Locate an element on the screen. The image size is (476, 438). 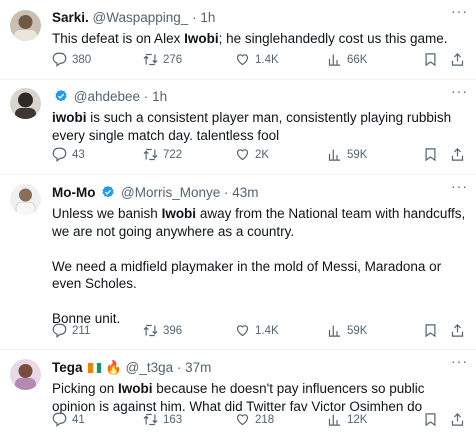
retweet-button: 396 is located at coordinates (162, 330).